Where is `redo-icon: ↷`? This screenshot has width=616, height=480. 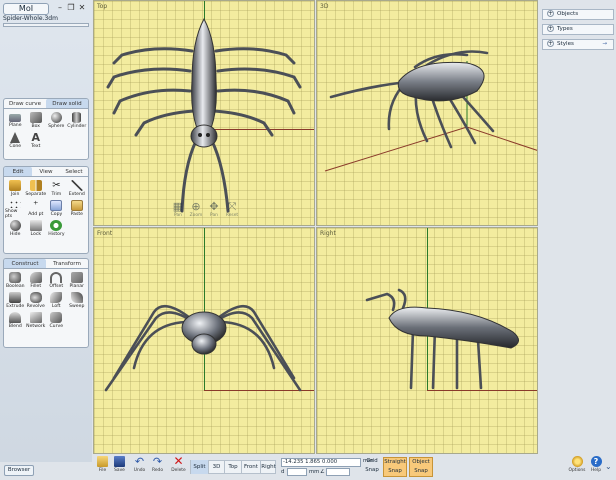 redo-icon: ↷ is located at coordinates (157, 461).